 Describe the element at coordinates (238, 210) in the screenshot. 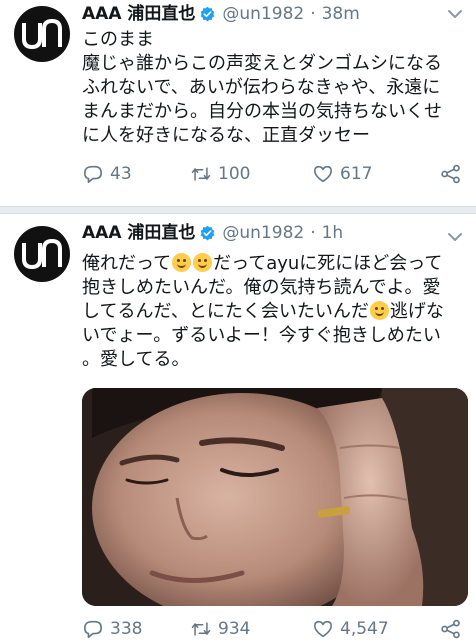

I see `tweet-divider` at that location.